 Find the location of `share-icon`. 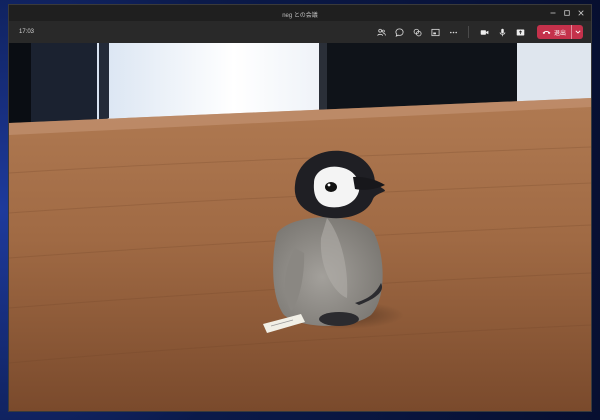

share-icon is located at coordinates (521, 32).